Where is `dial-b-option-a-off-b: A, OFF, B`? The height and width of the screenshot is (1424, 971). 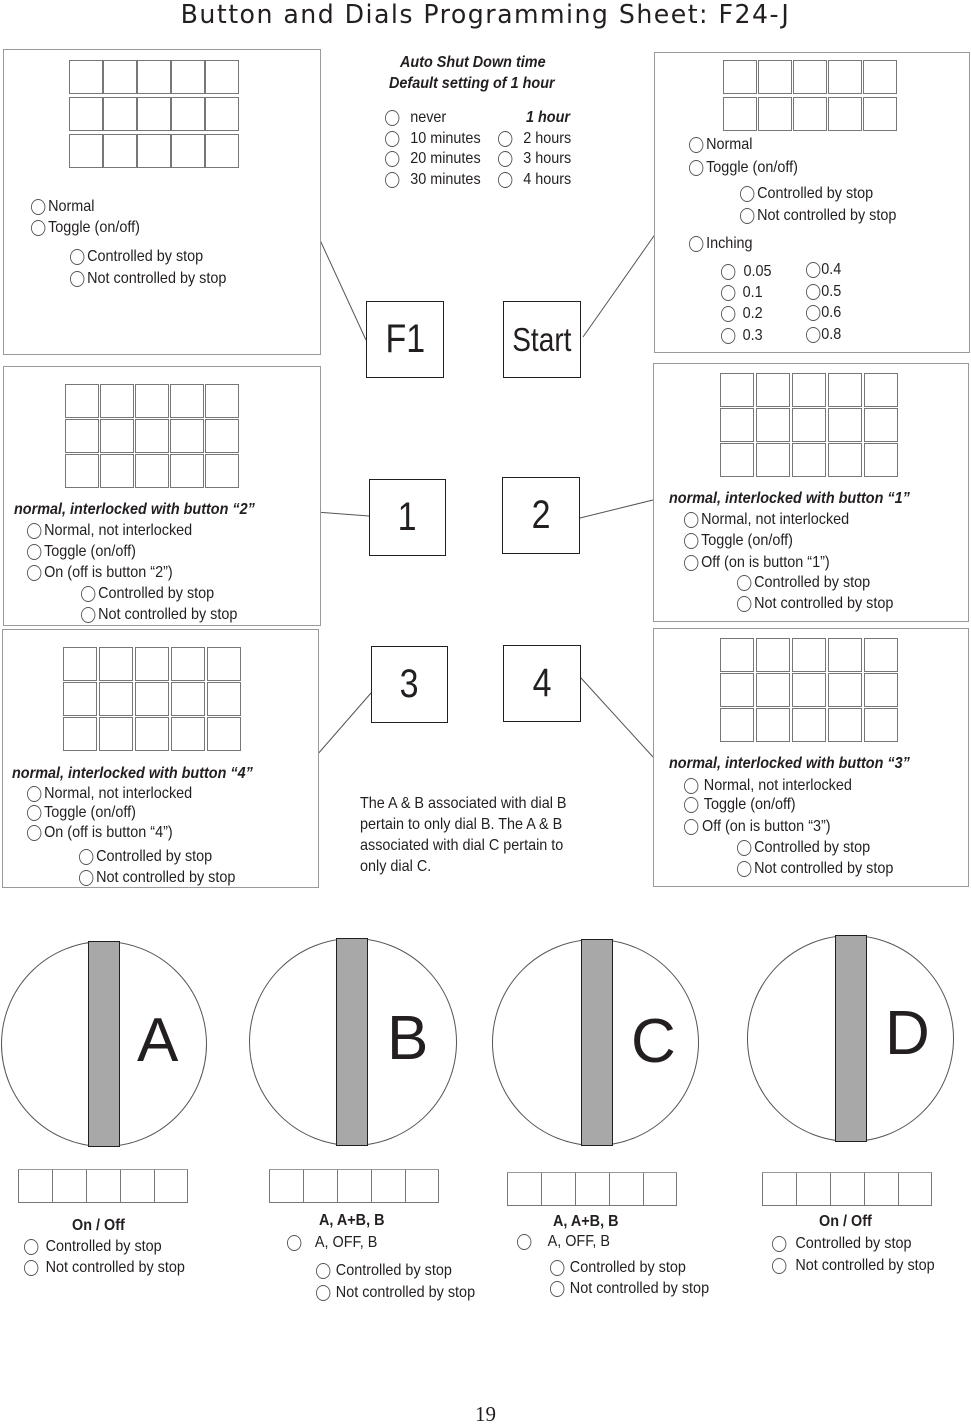
dial-b-option-a-off-b: A, OFF, B is located at coordinates (332, 1243).